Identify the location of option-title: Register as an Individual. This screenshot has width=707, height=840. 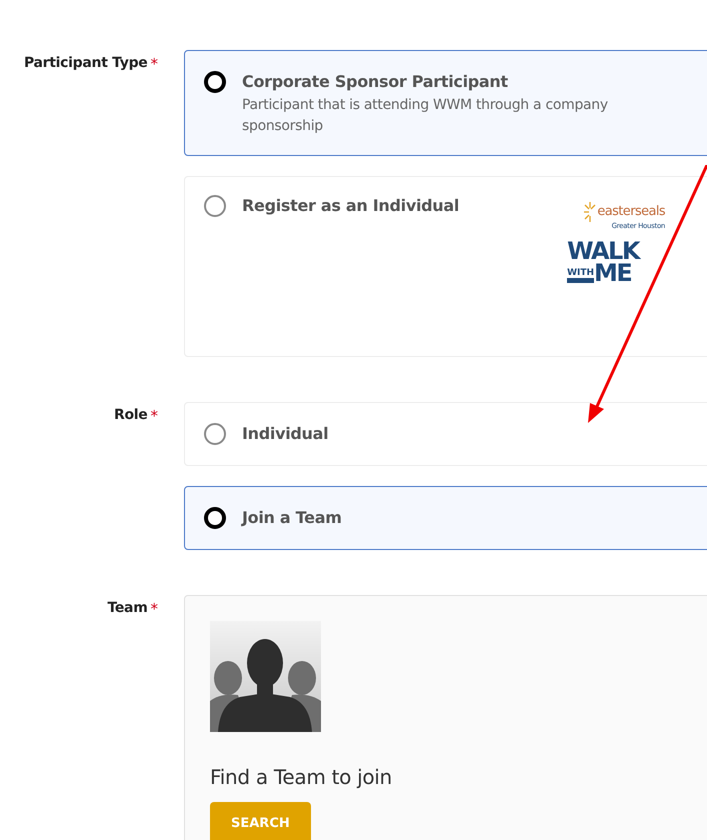
(351, 206).